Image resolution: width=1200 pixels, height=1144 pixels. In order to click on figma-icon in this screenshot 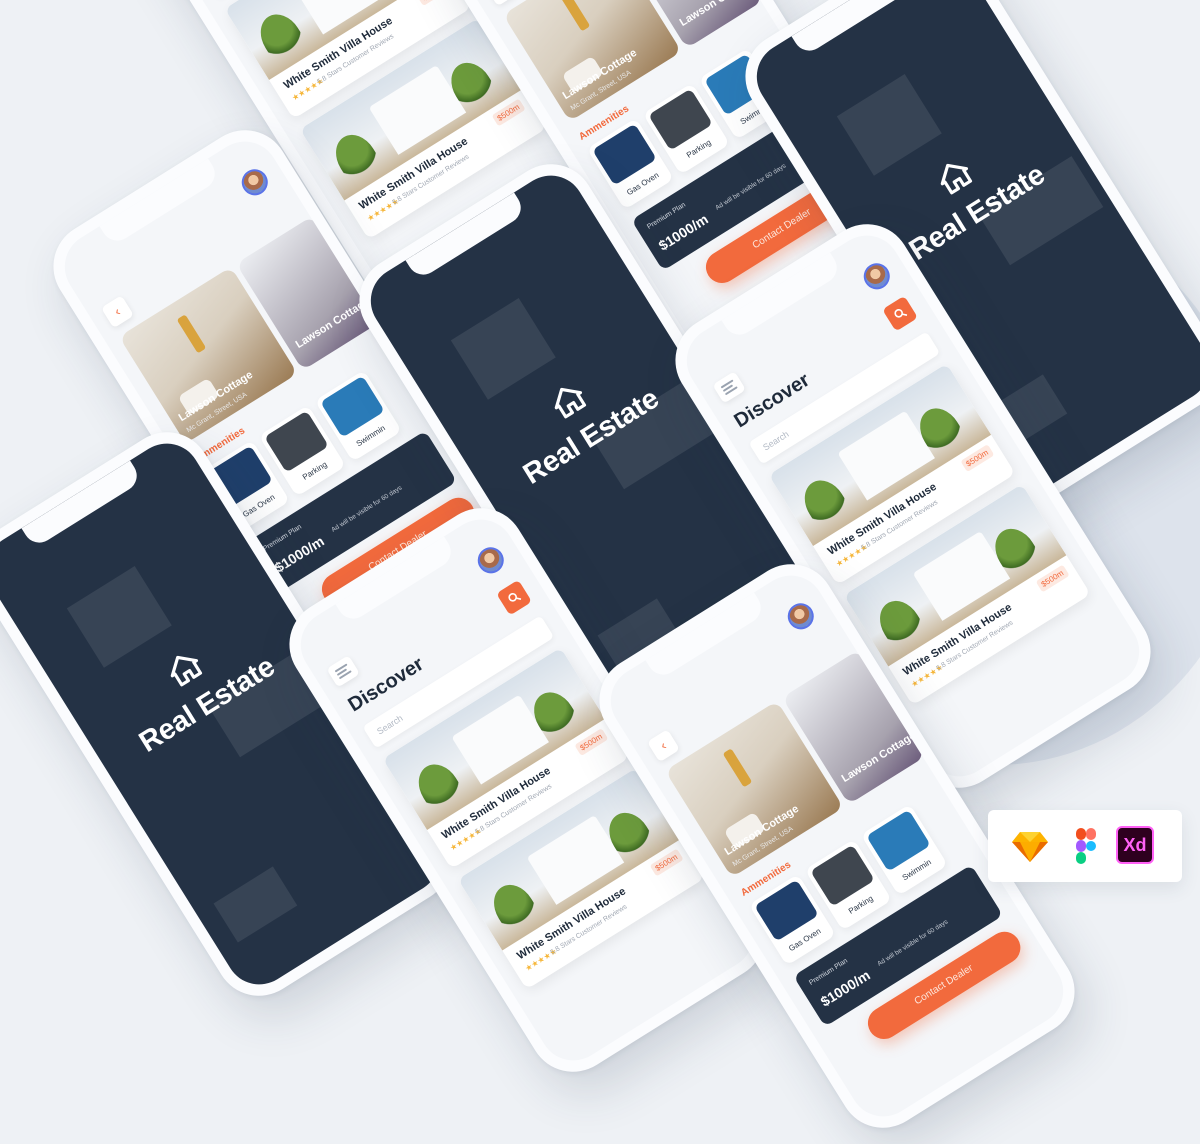, I will do `click(1086, 846)`.